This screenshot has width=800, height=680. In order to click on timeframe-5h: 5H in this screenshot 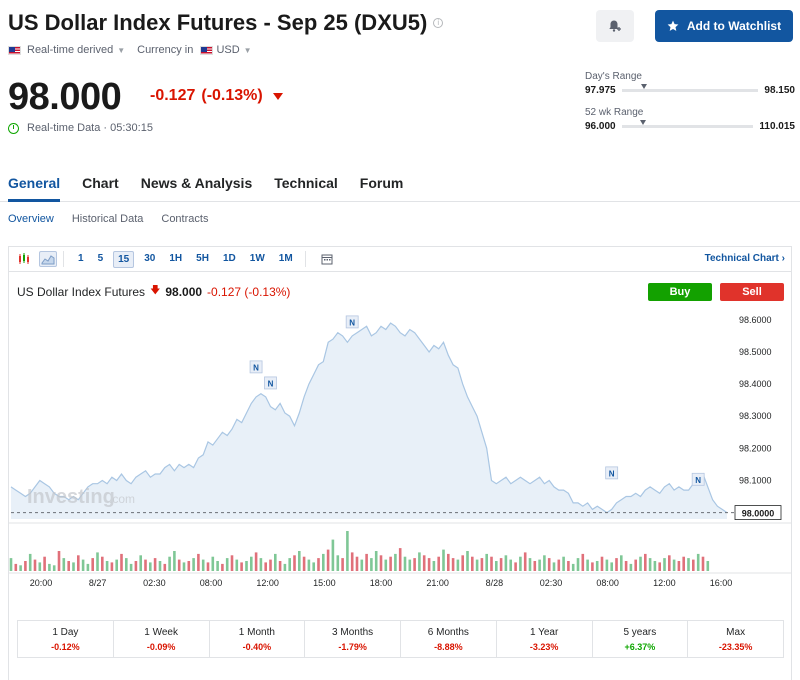, I will do `click(202, 259)`.